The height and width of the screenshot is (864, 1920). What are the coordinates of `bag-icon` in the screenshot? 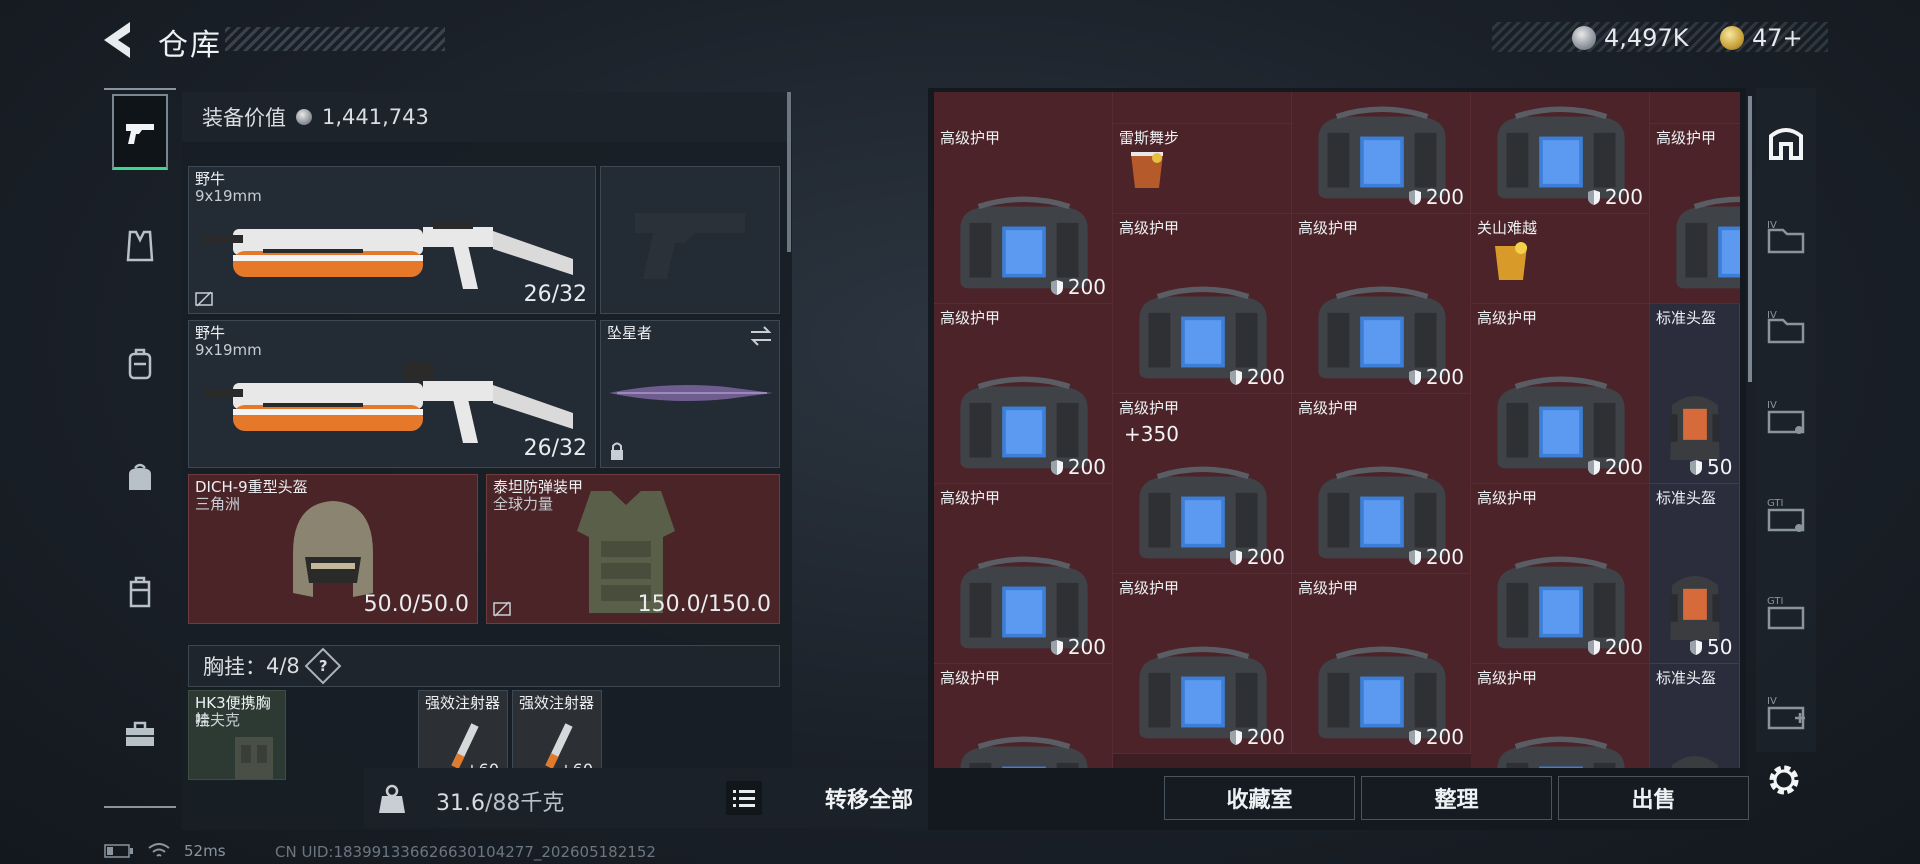 It's located at (140, 476).